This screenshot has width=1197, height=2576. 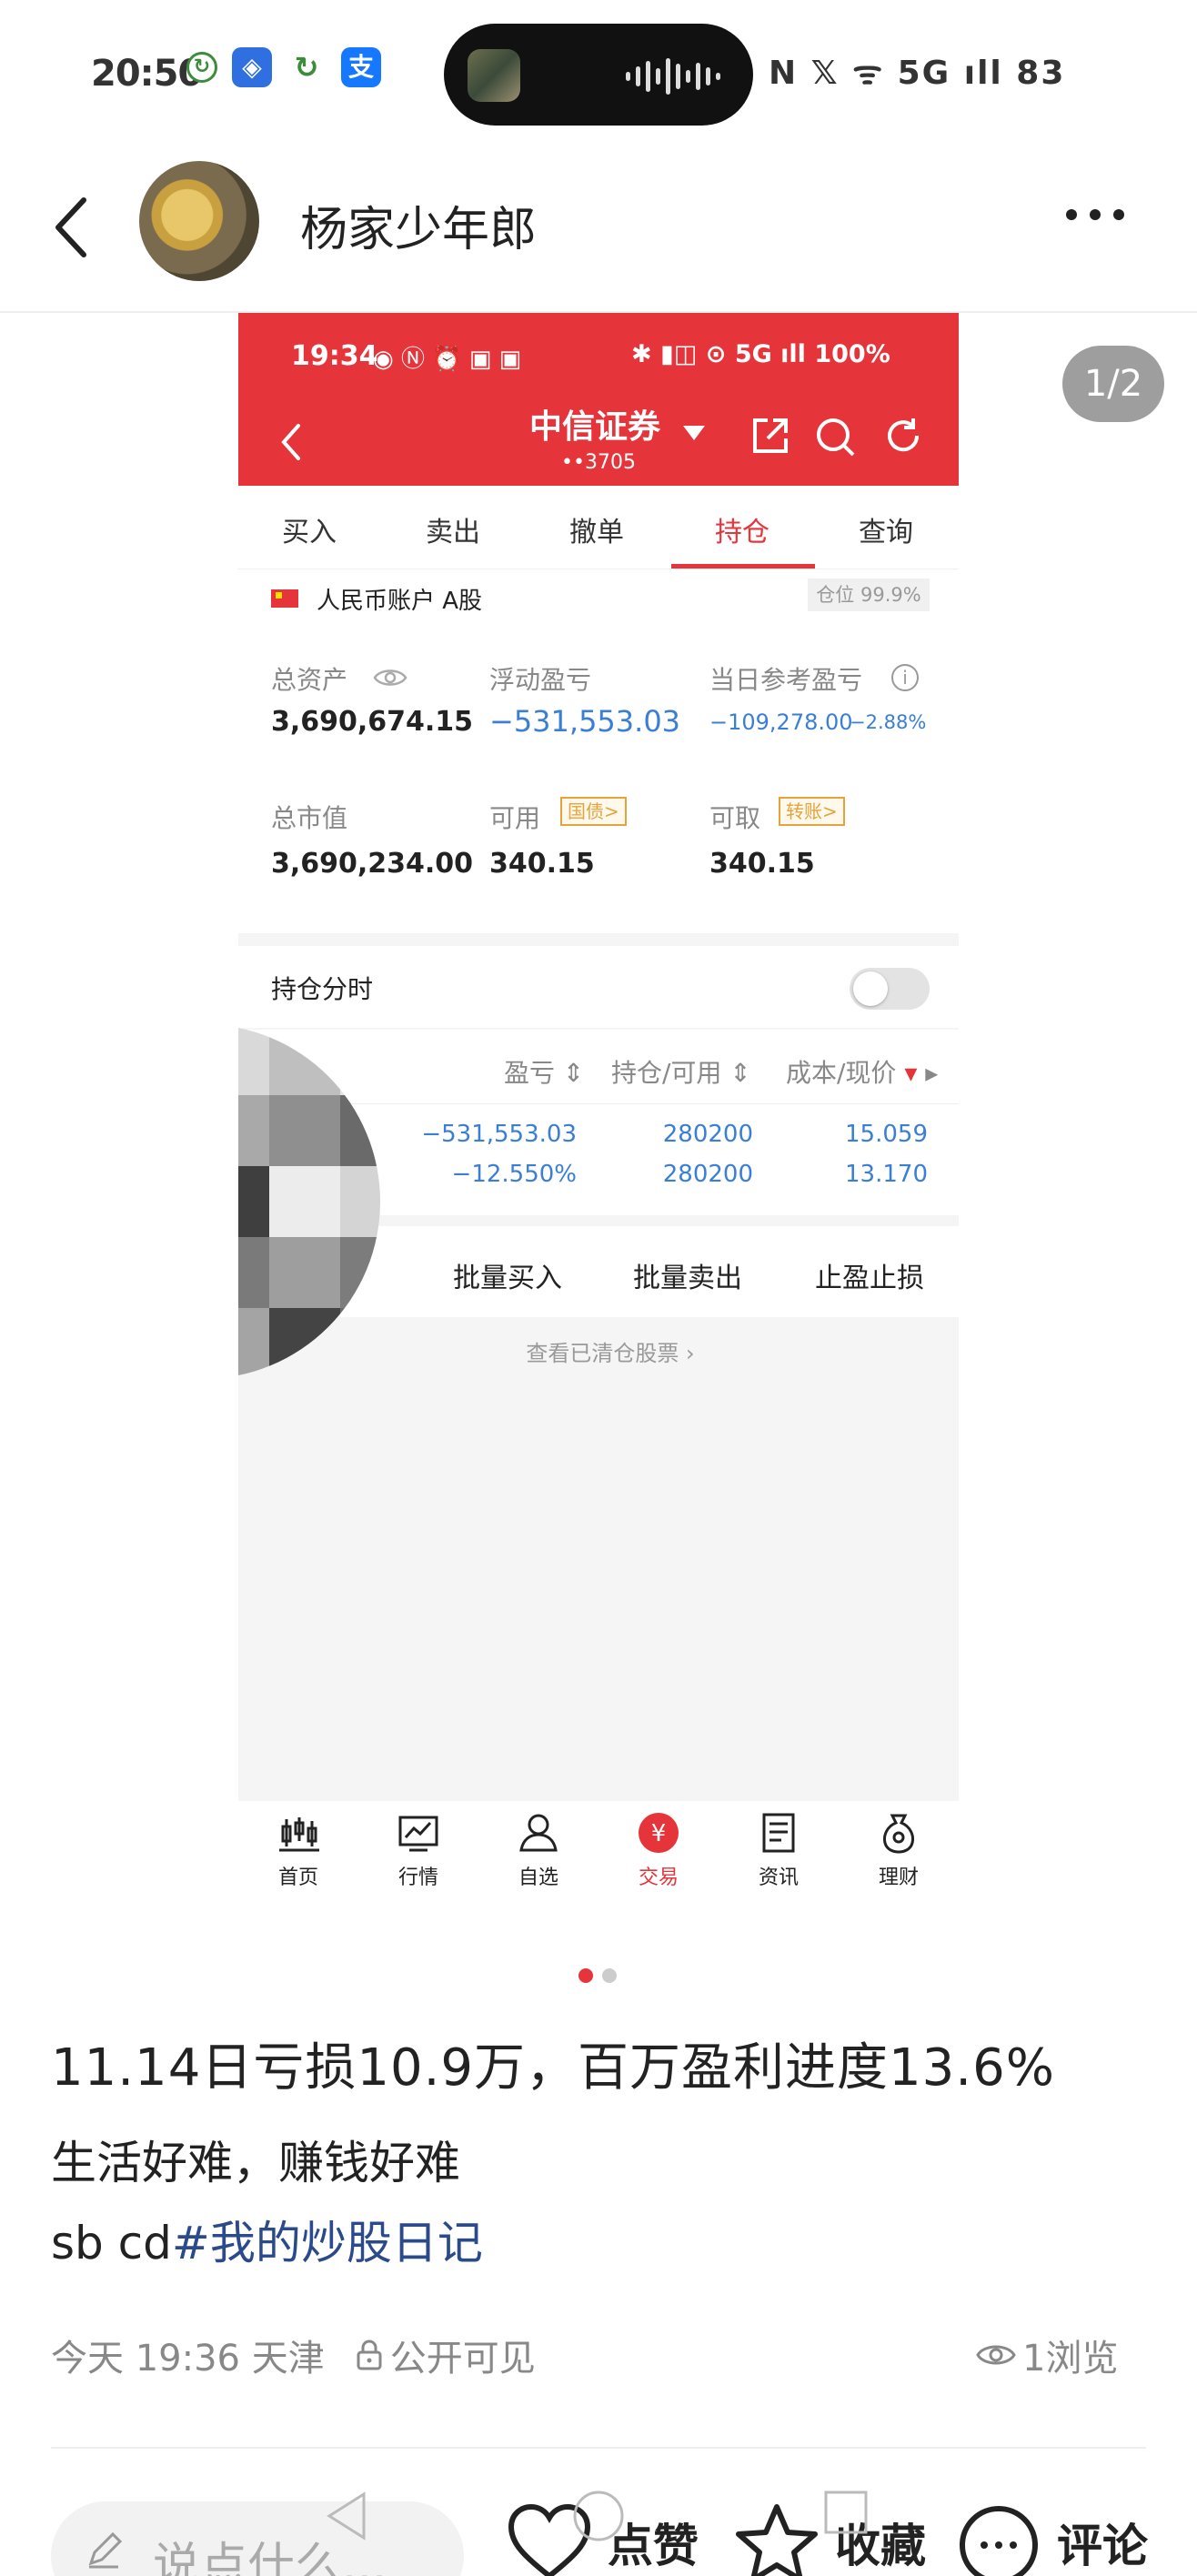 What do you see at coordinates (201, 67) in the screenshot?
I see `sync-icon: ↻` at bounding box center [201, 67].